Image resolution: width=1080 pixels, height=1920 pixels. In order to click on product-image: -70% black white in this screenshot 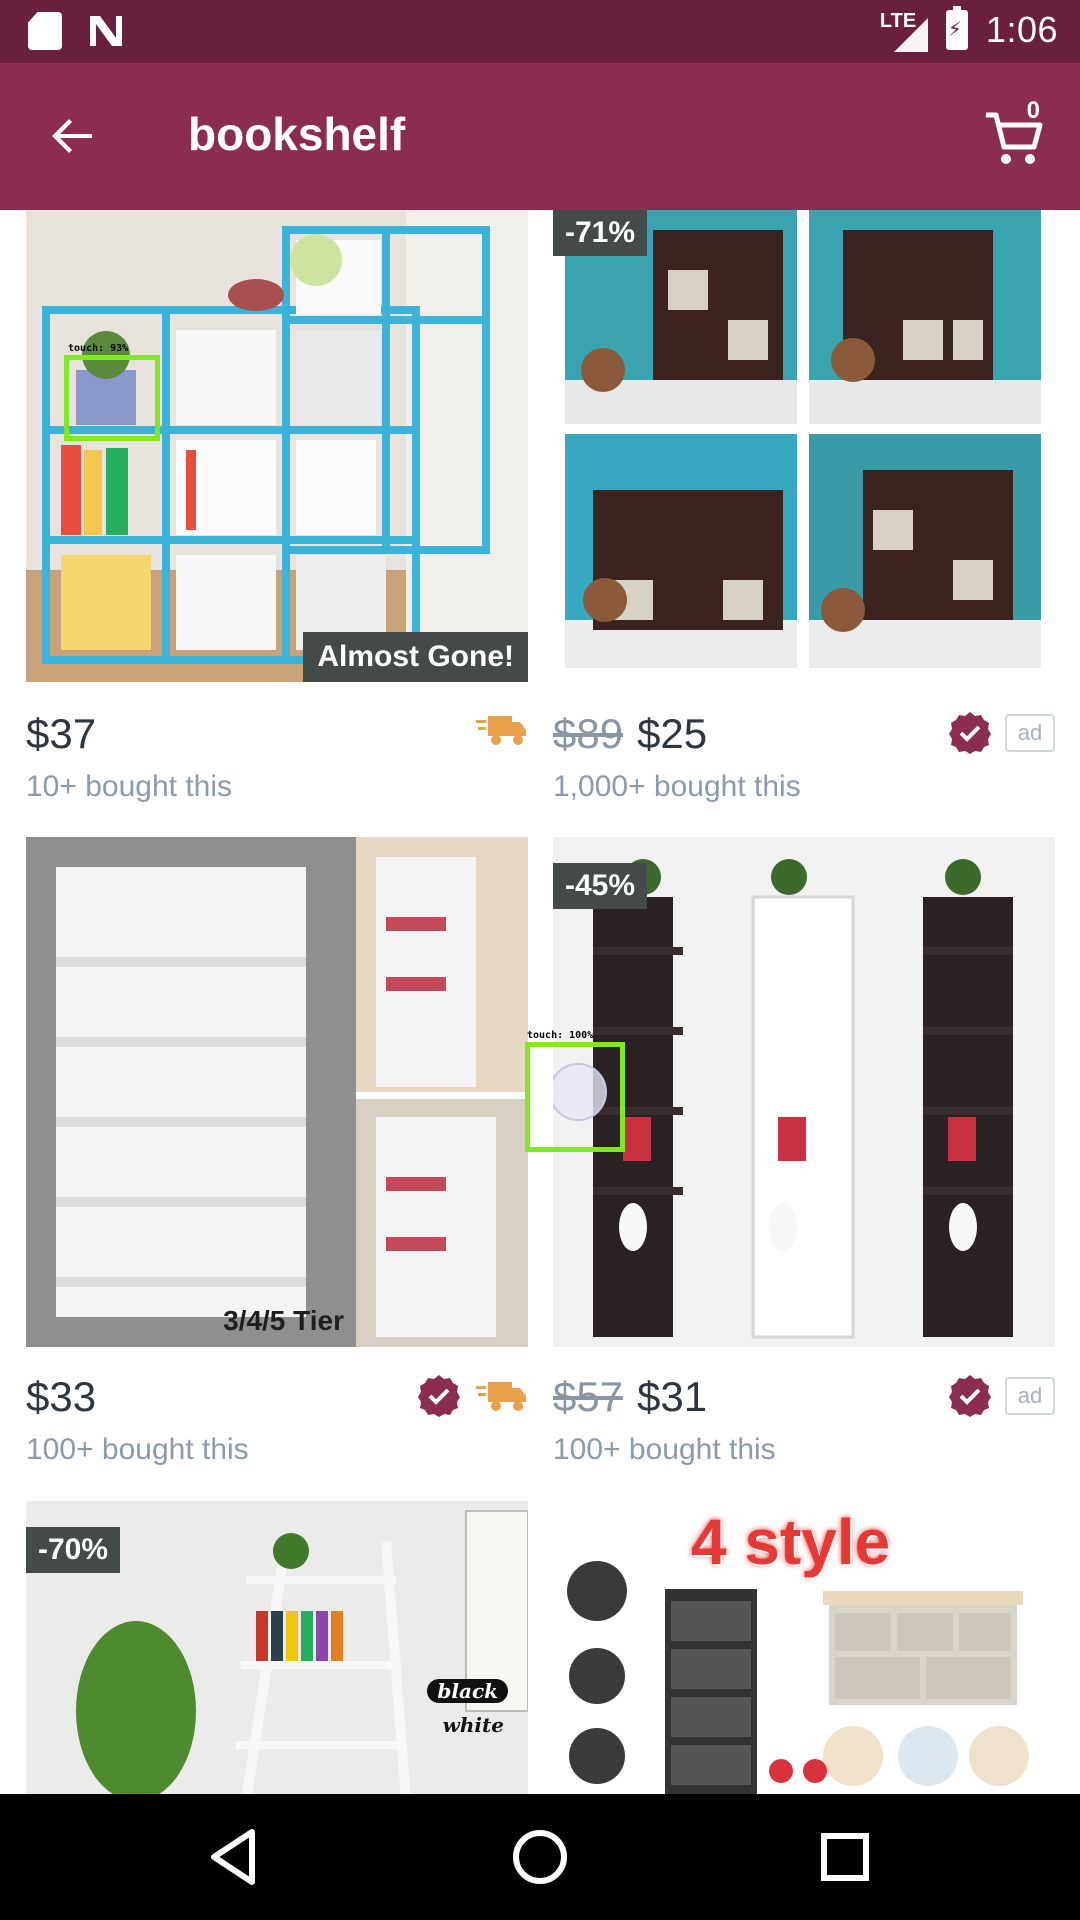, I will do `click(277, 1647)`.